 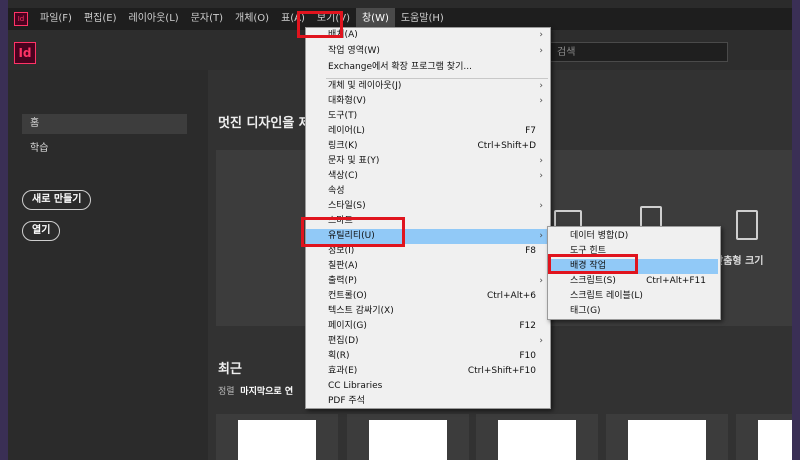 I want to click on window-menu-item: CC Libraries, so click(x=427, y=386).